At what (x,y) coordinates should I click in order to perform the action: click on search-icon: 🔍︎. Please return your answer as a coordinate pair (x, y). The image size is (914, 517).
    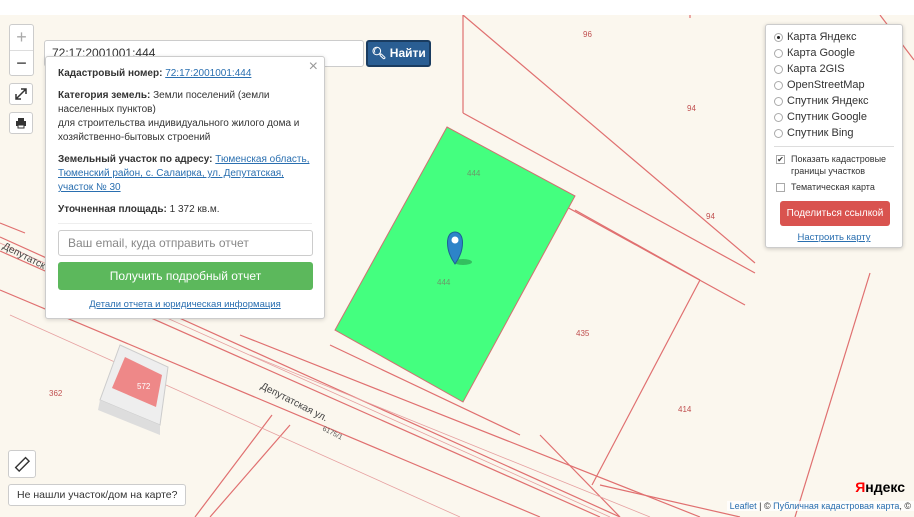
    Looking at the image, I should click on (379, 53).